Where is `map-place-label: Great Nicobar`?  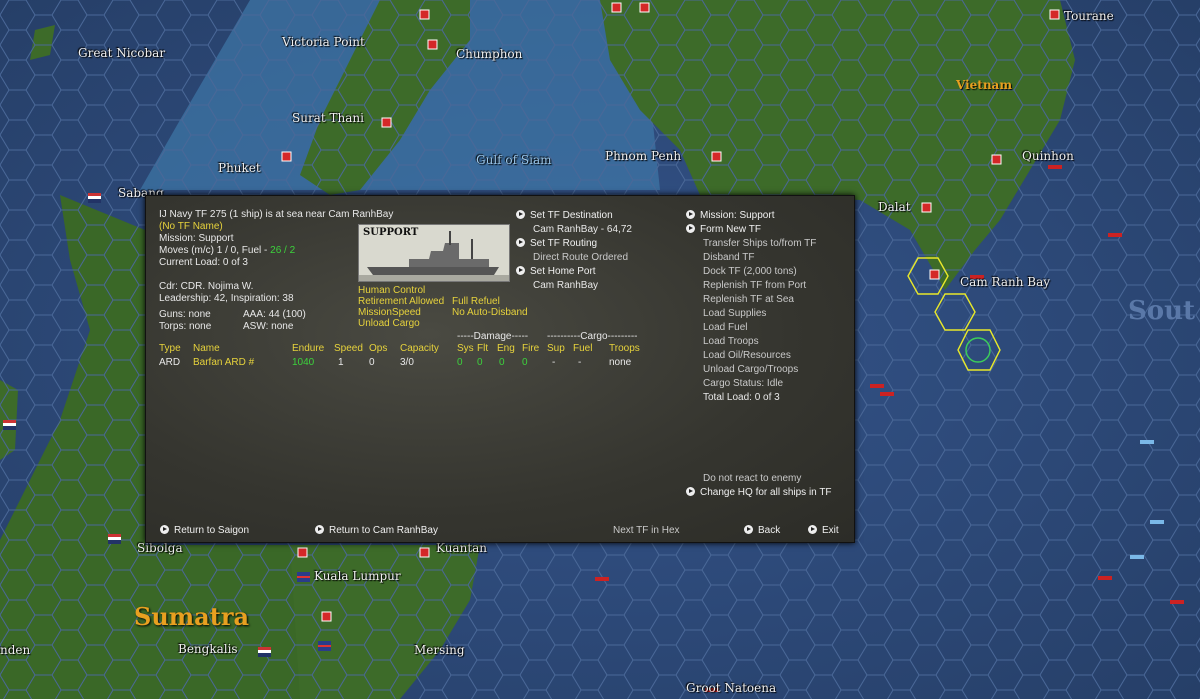 map-place-label: Great Nicobar is located at coordinates (122, 53).